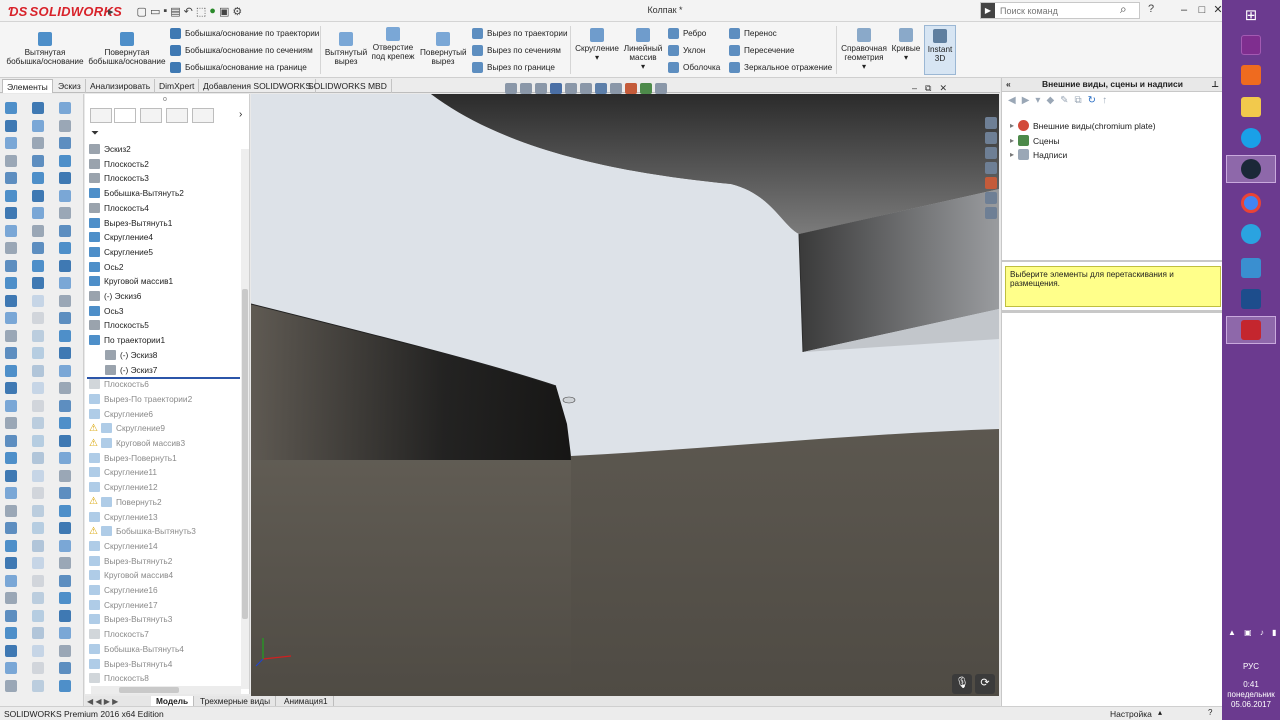 This screenshot has height=720, width=1280. I want to click on language-indicator: РУС, so click(1251, 666).